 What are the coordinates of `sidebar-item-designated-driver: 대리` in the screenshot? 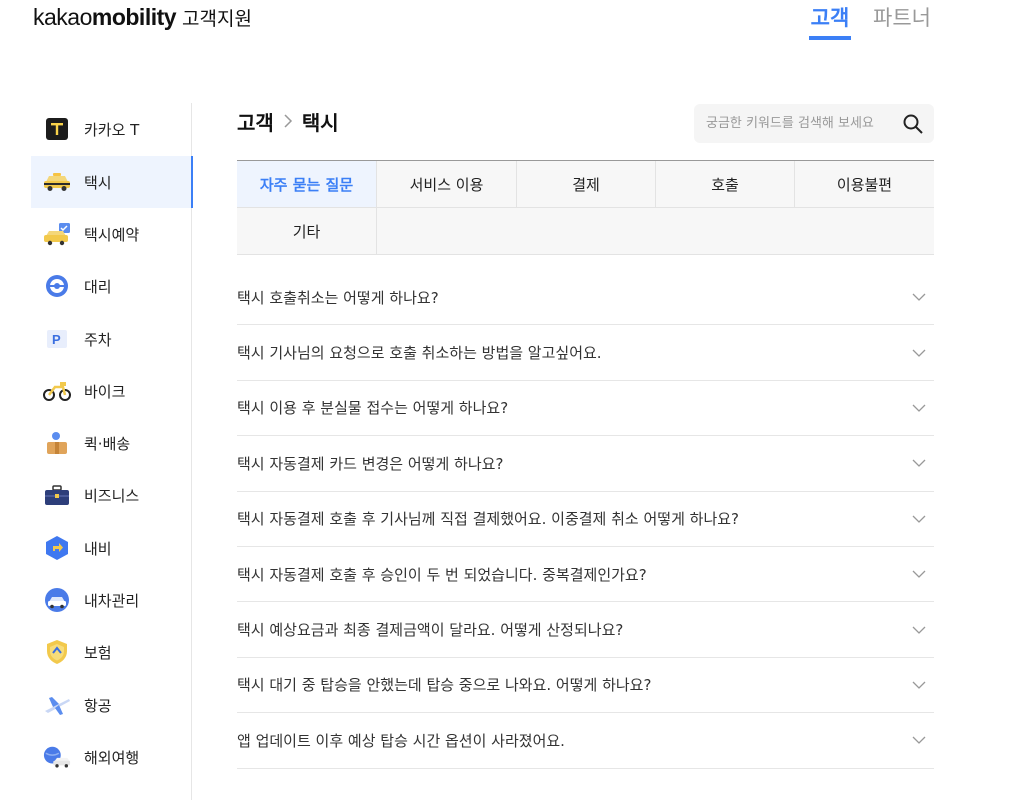 It's located at (111, 286).